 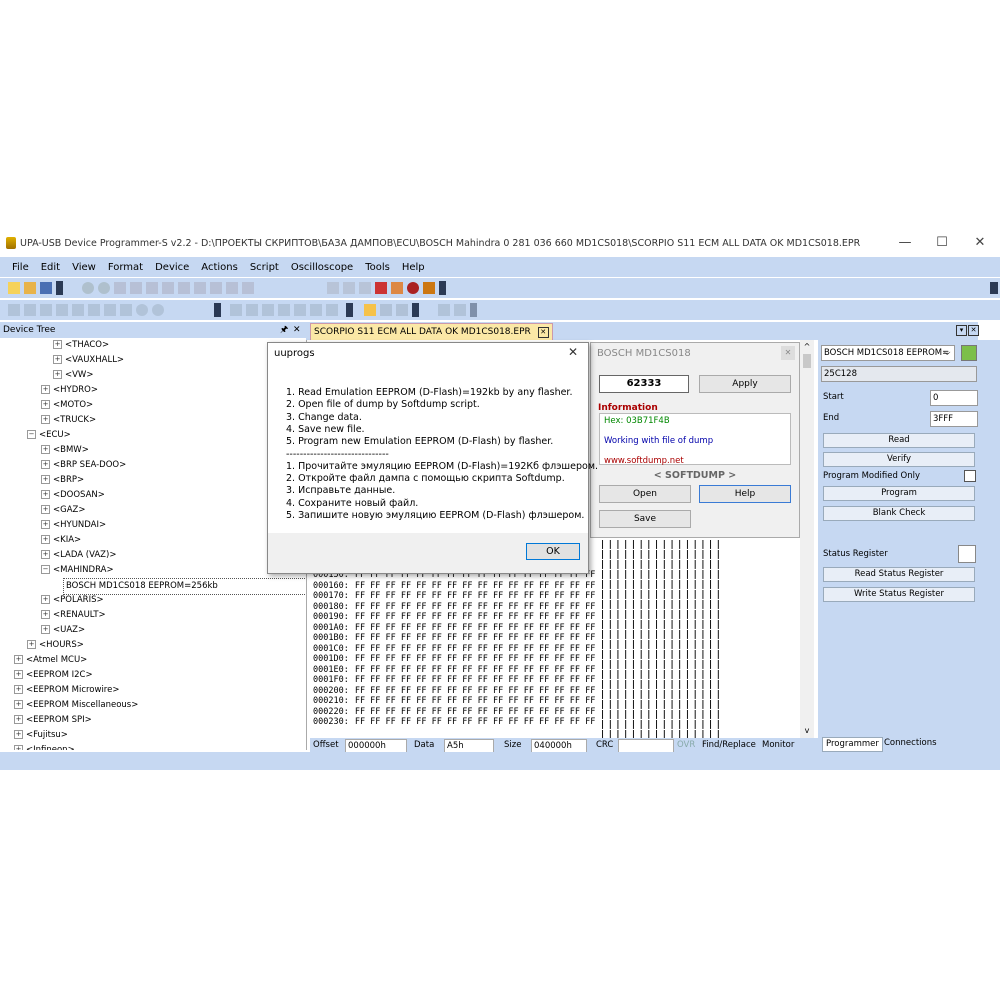 What do you see at coordinates (66, 690) in the screenshot?
I see `tree-node: + <EEPROM Microwire>` at bounding box center [66, 690].